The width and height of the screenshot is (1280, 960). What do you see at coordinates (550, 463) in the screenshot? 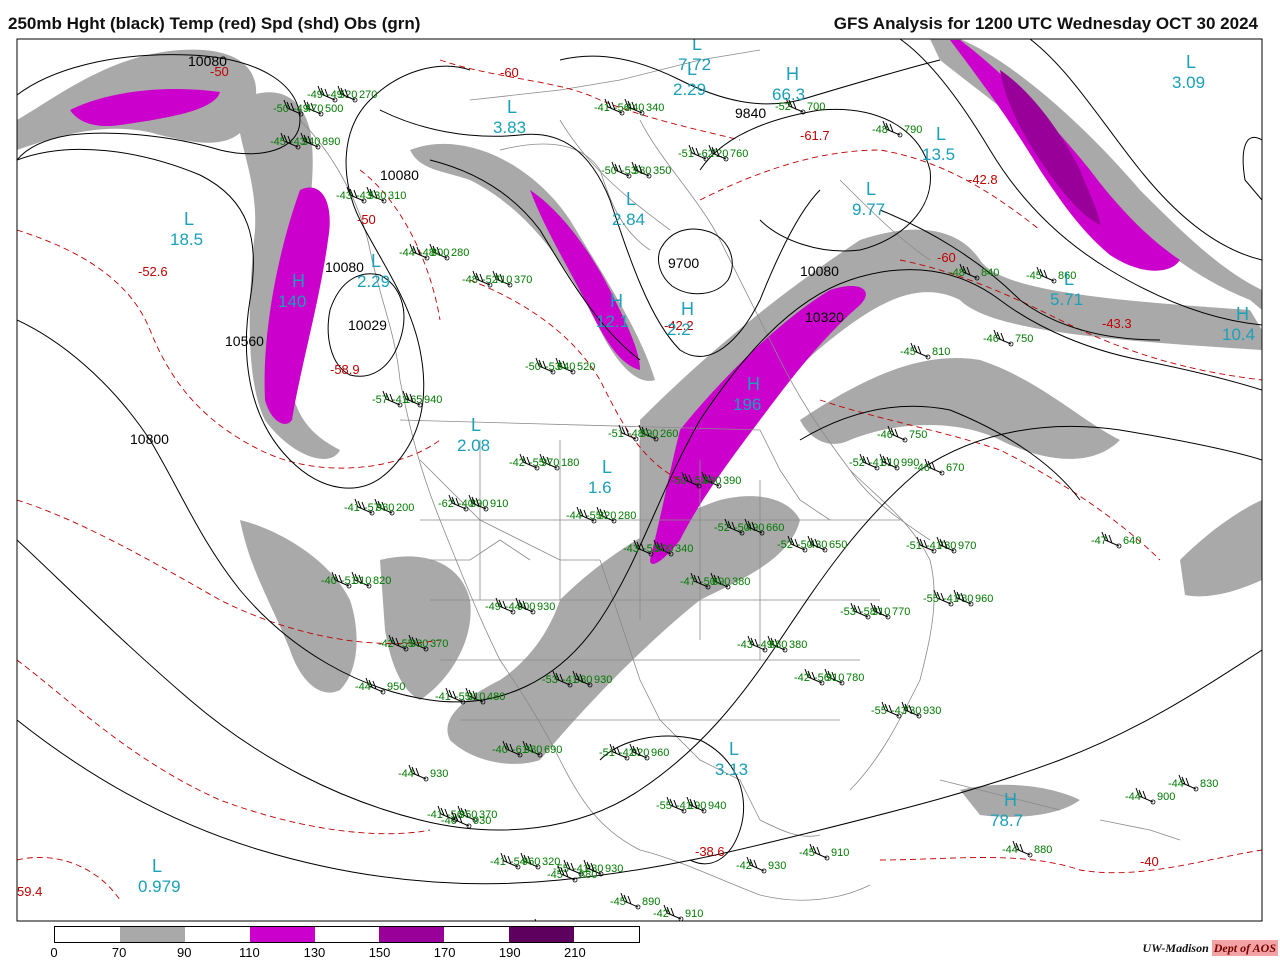
I see `station-height: 970` at bounding box center [550, 463].